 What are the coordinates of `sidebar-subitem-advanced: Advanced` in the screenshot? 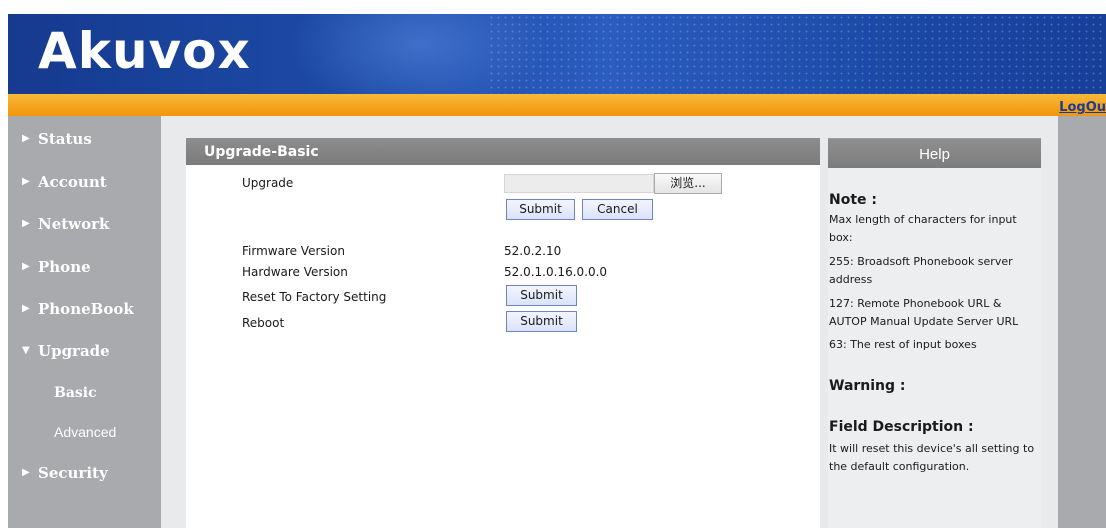 It's located at (85, 432).